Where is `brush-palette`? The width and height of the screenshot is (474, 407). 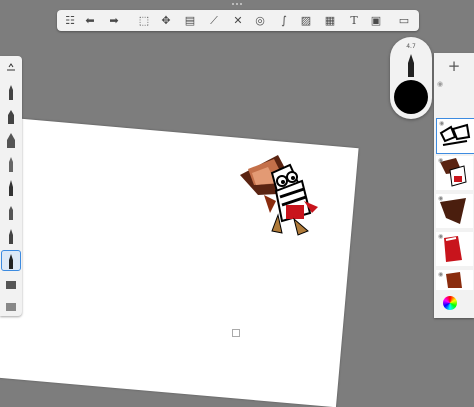
brush-palette is located at coordinates (11, 186).